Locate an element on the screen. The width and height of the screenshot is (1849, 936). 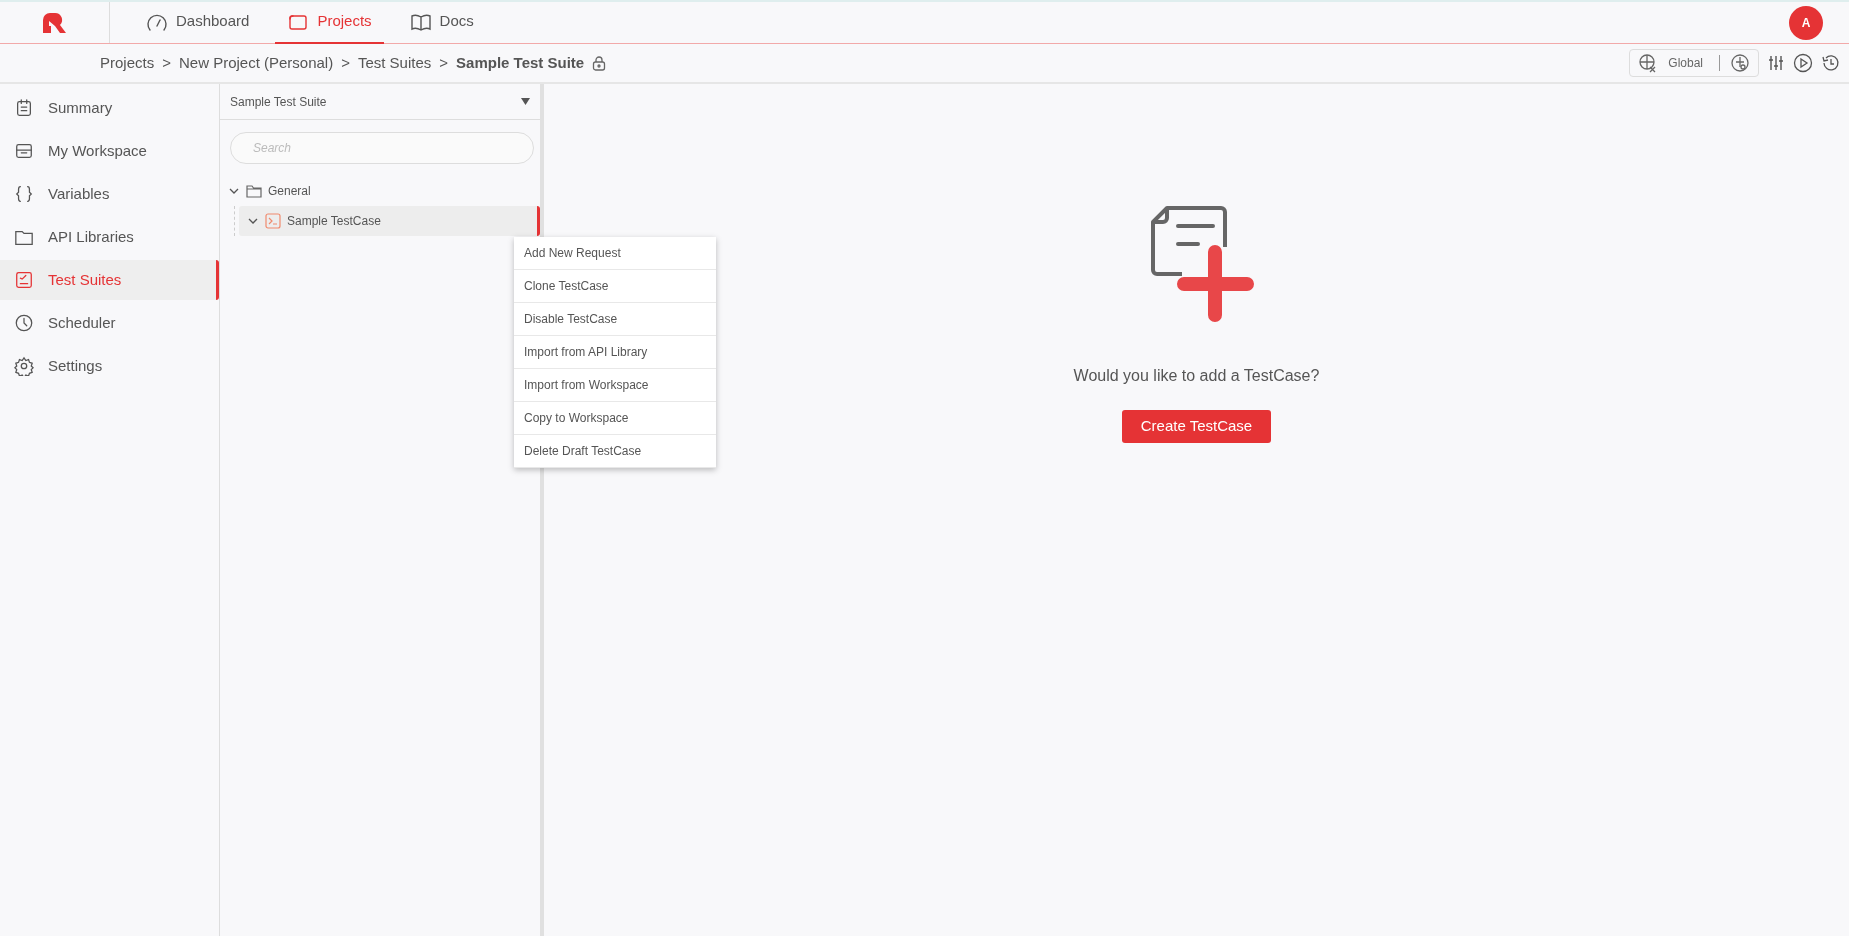
breadcrumb-current: Sample Test Suite is located at coordinates (520, 62).